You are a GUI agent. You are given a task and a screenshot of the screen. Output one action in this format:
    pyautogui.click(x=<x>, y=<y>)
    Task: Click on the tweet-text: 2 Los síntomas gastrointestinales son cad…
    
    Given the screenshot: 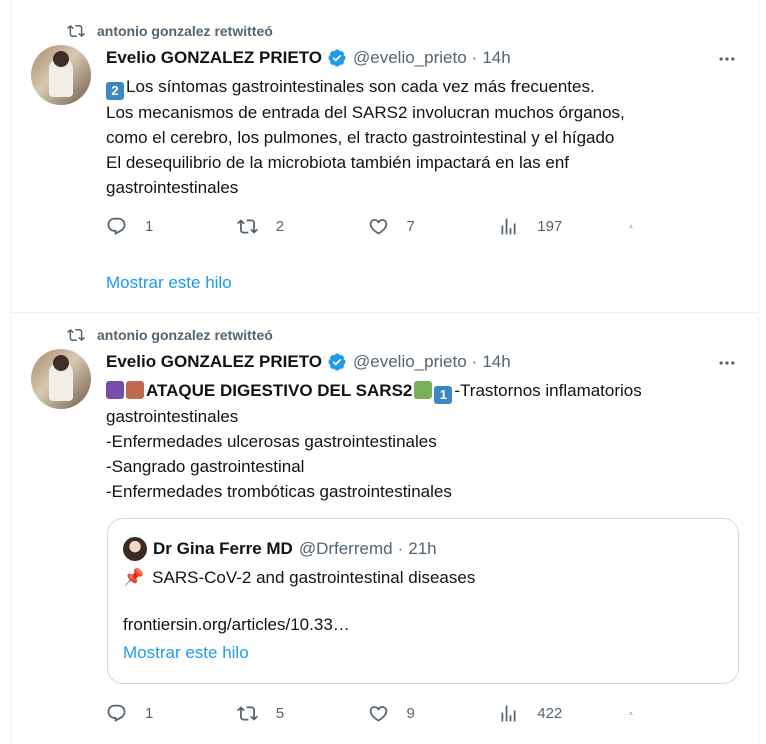 What is the action you would take?
    pyautogui.click(x=421, y=137)
    